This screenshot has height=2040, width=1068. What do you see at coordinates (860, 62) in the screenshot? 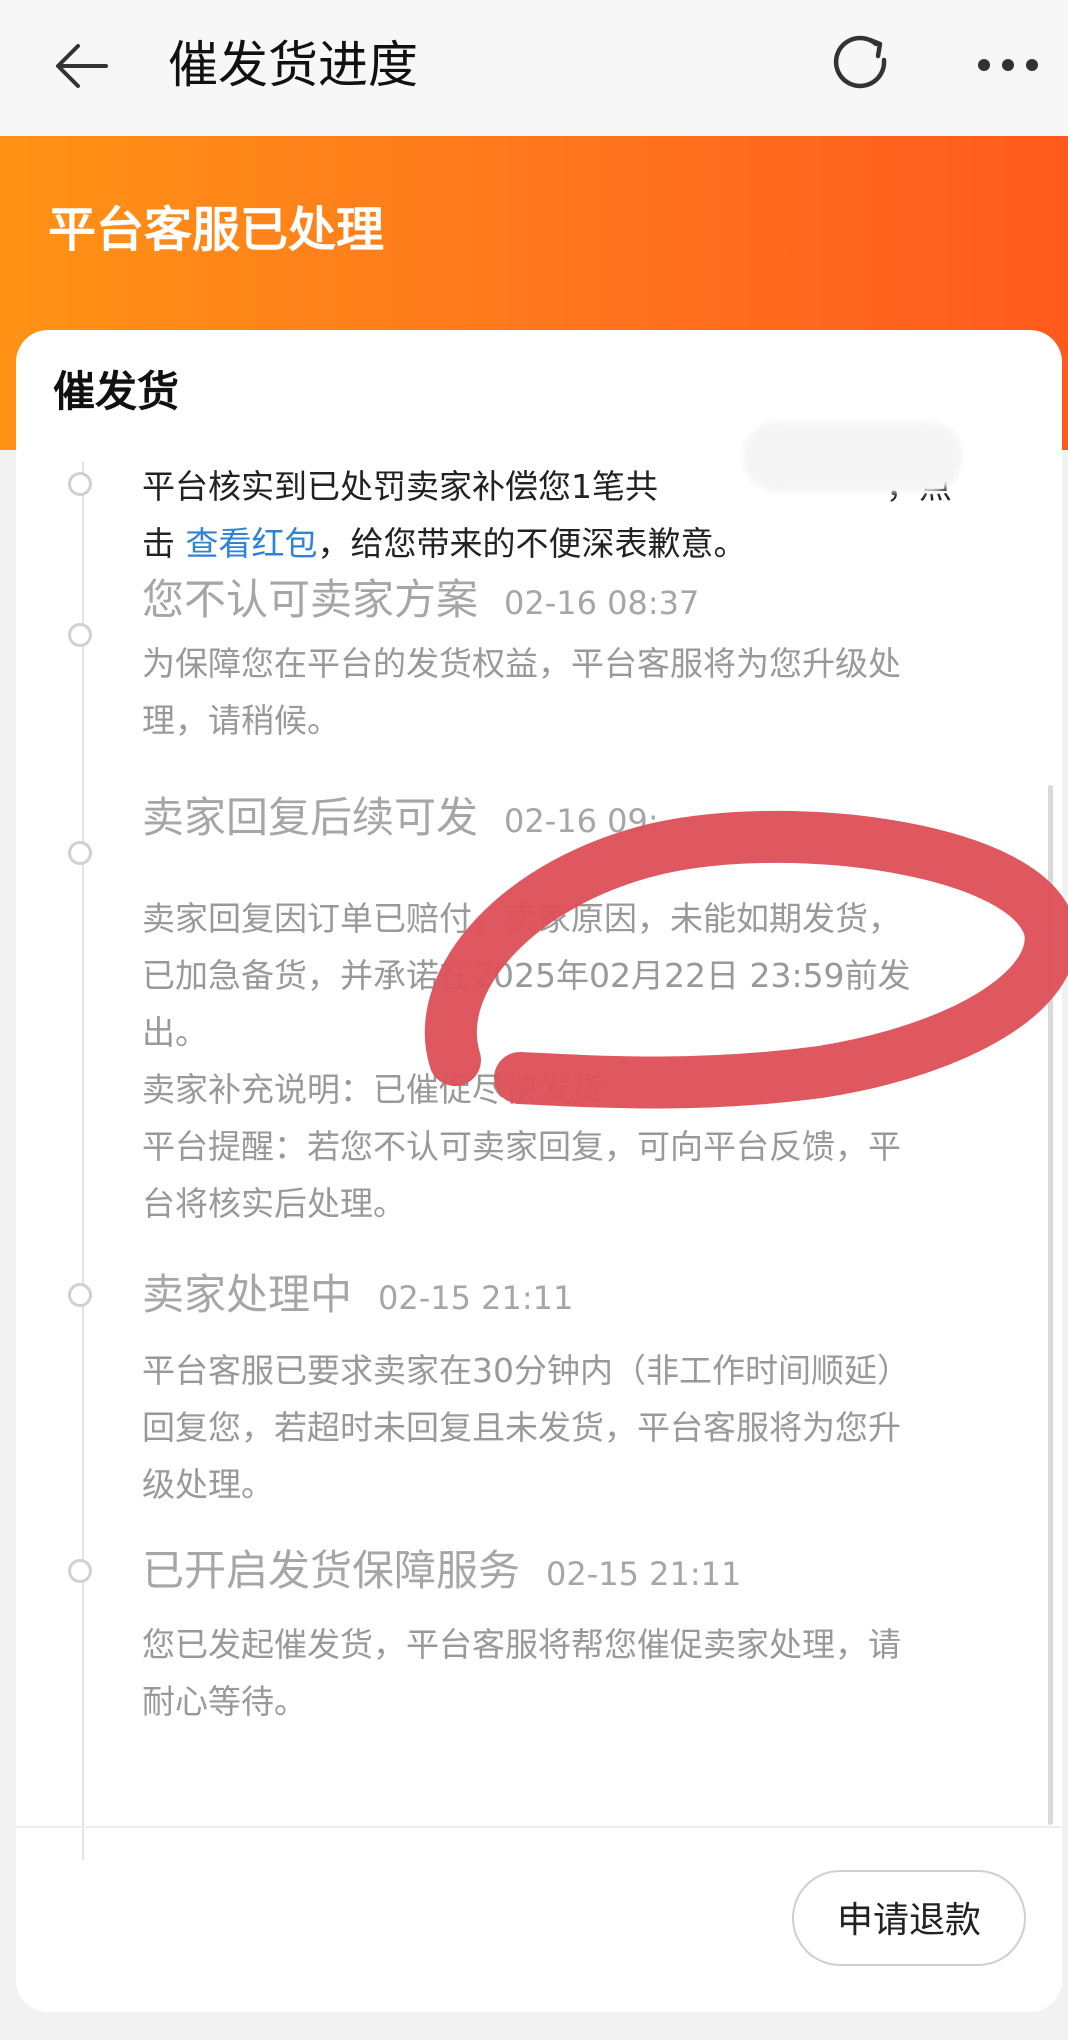
I see `refresh-icon` at bounding box center [860, 62].